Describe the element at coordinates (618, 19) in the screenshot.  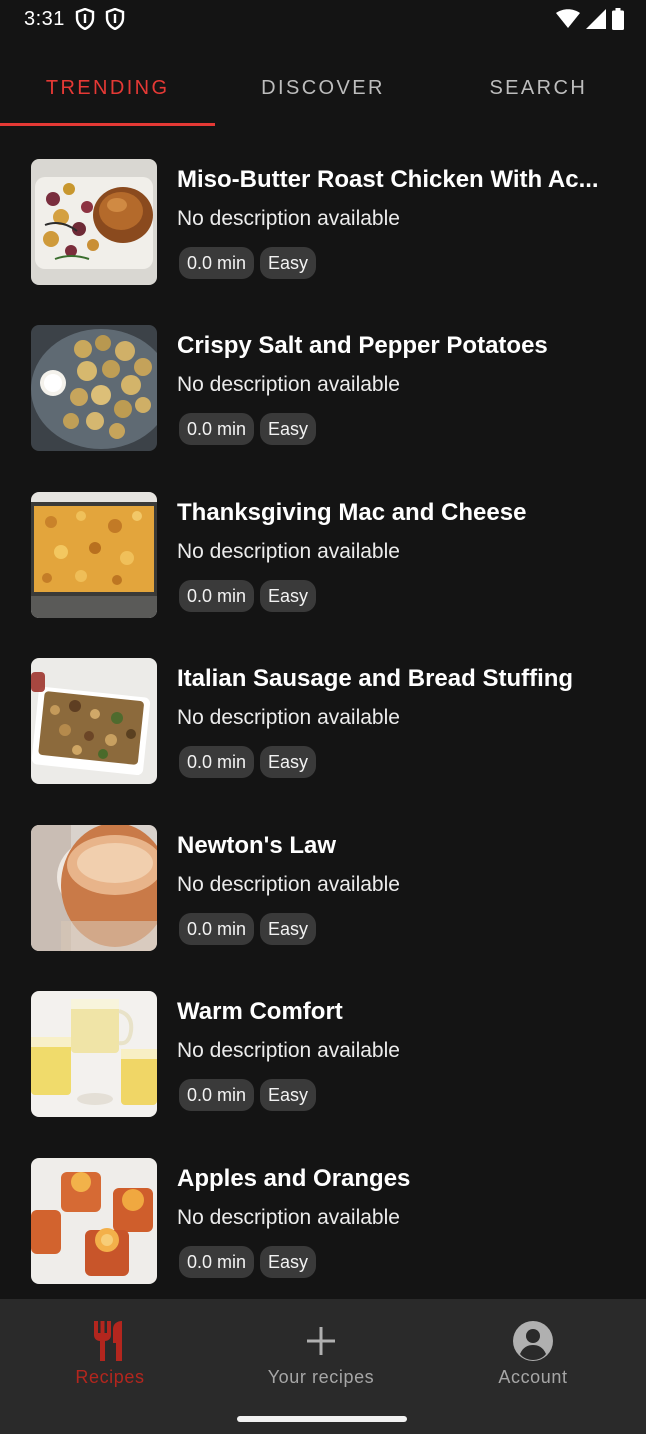
I see `battery-icon` at that location.